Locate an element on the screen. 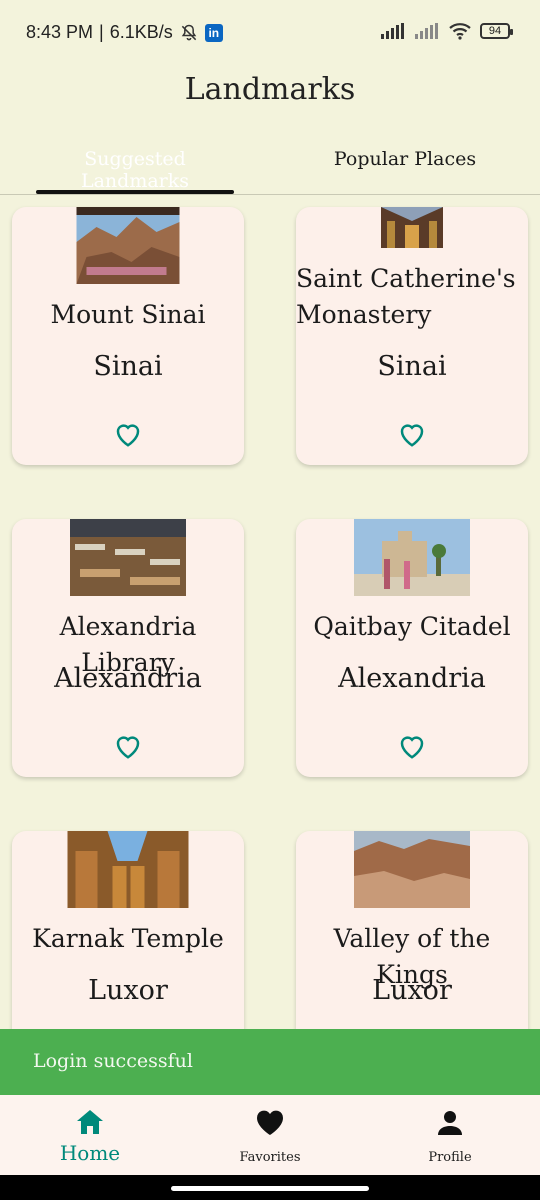  home-indicator is located at coordinates (270, 1188).